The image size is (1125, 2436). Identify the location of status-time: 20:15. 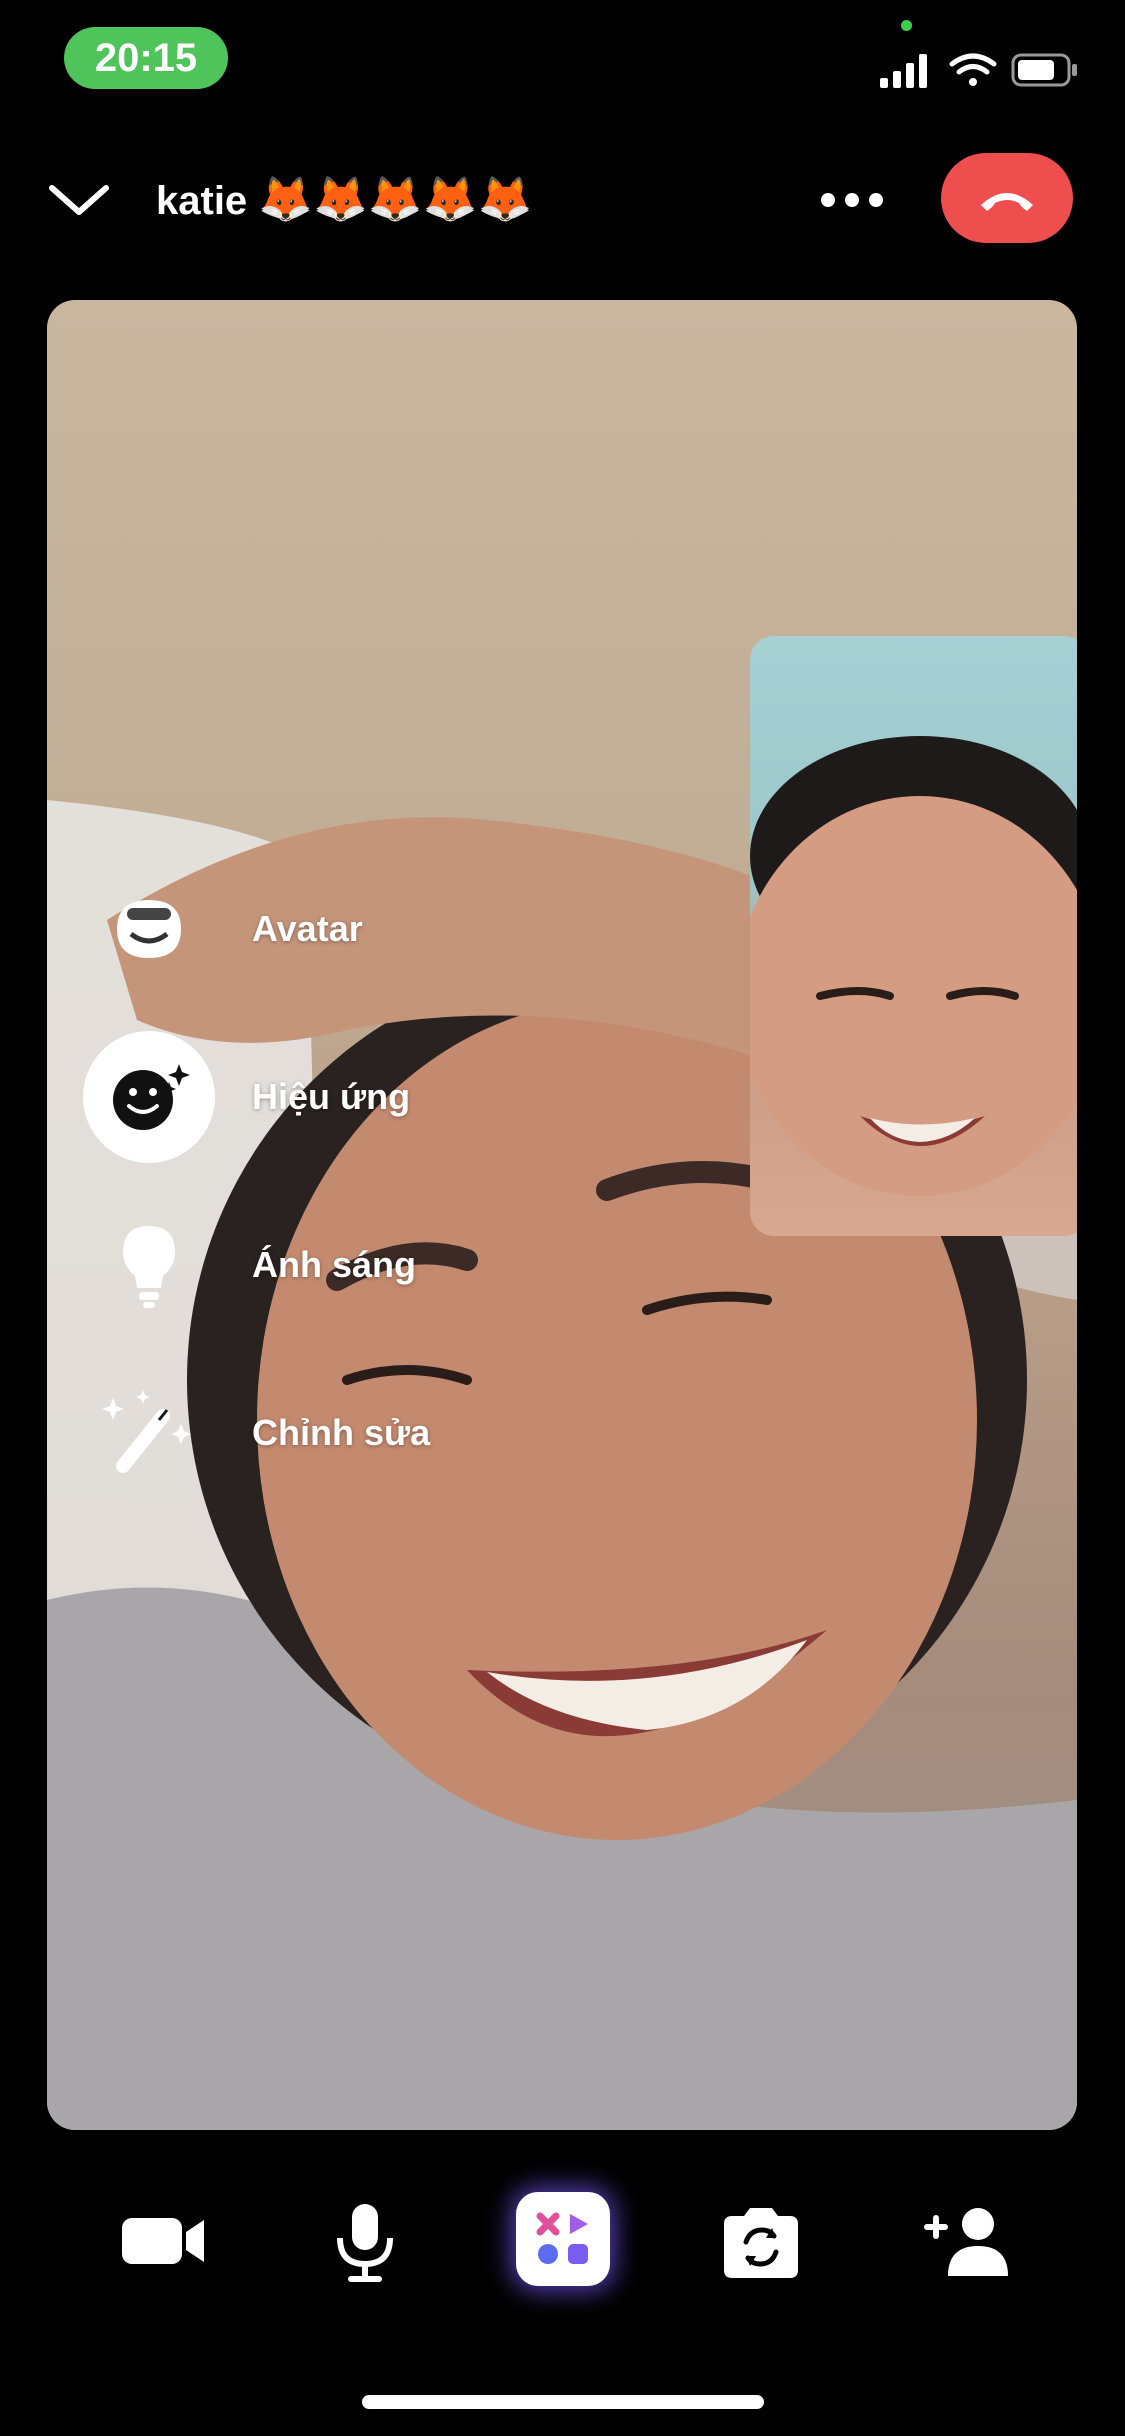
(146, 58).